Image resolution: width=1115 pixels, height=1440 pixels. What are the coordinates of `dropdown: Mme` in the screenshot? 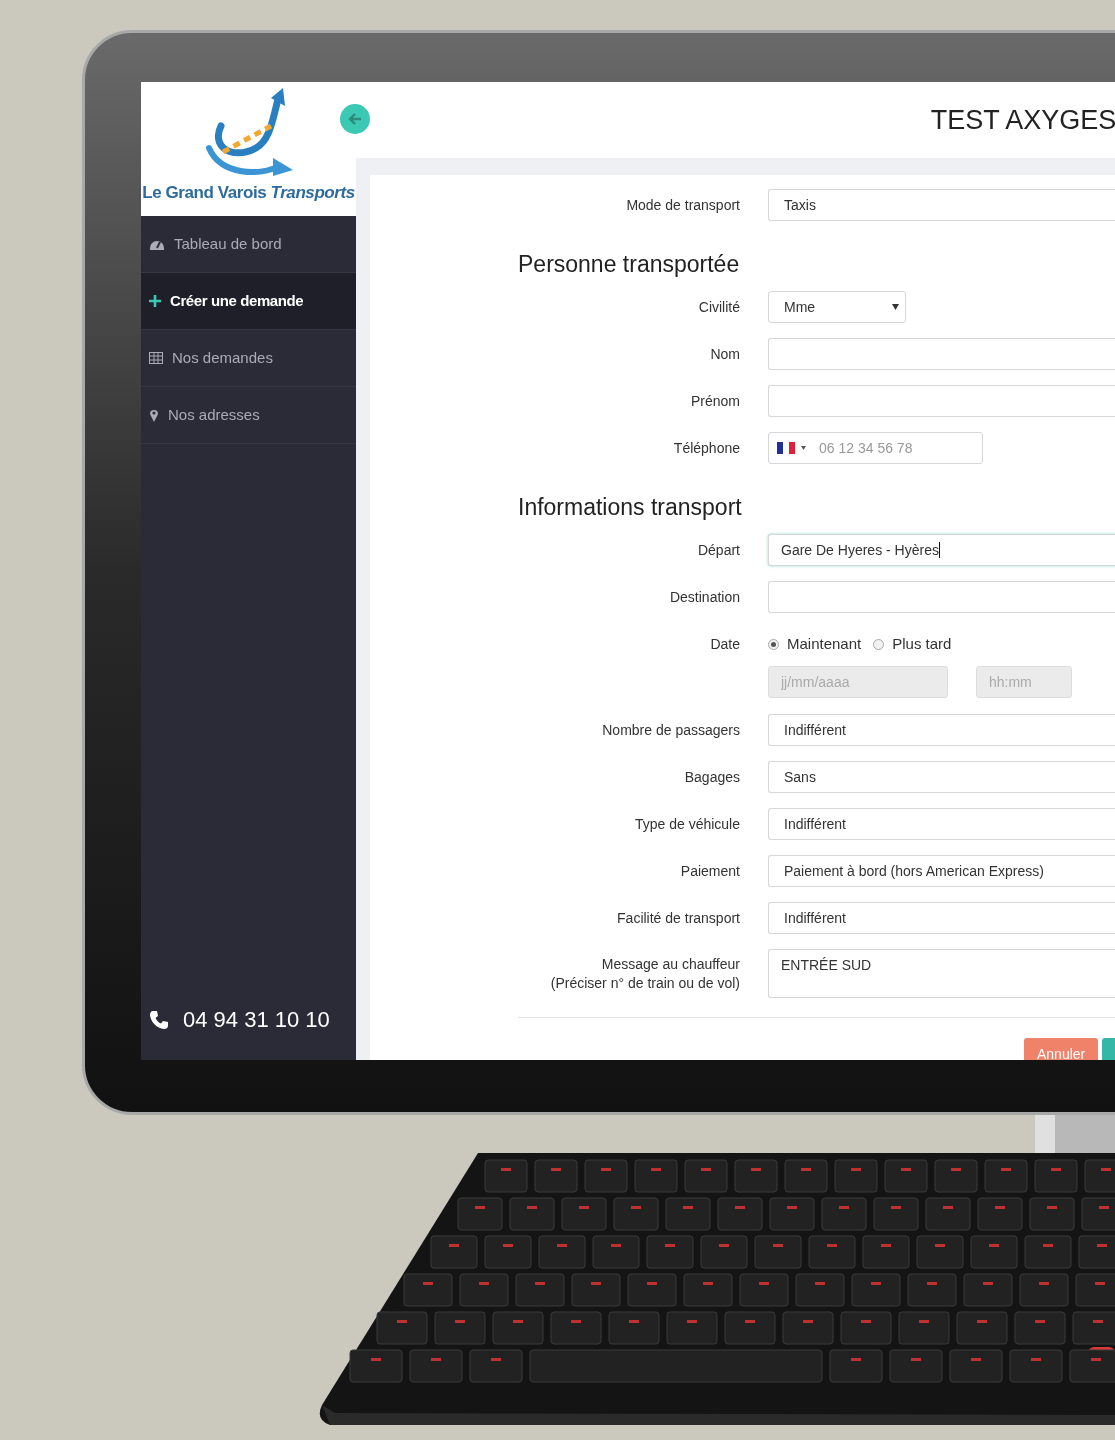 It's located at (837, 307).